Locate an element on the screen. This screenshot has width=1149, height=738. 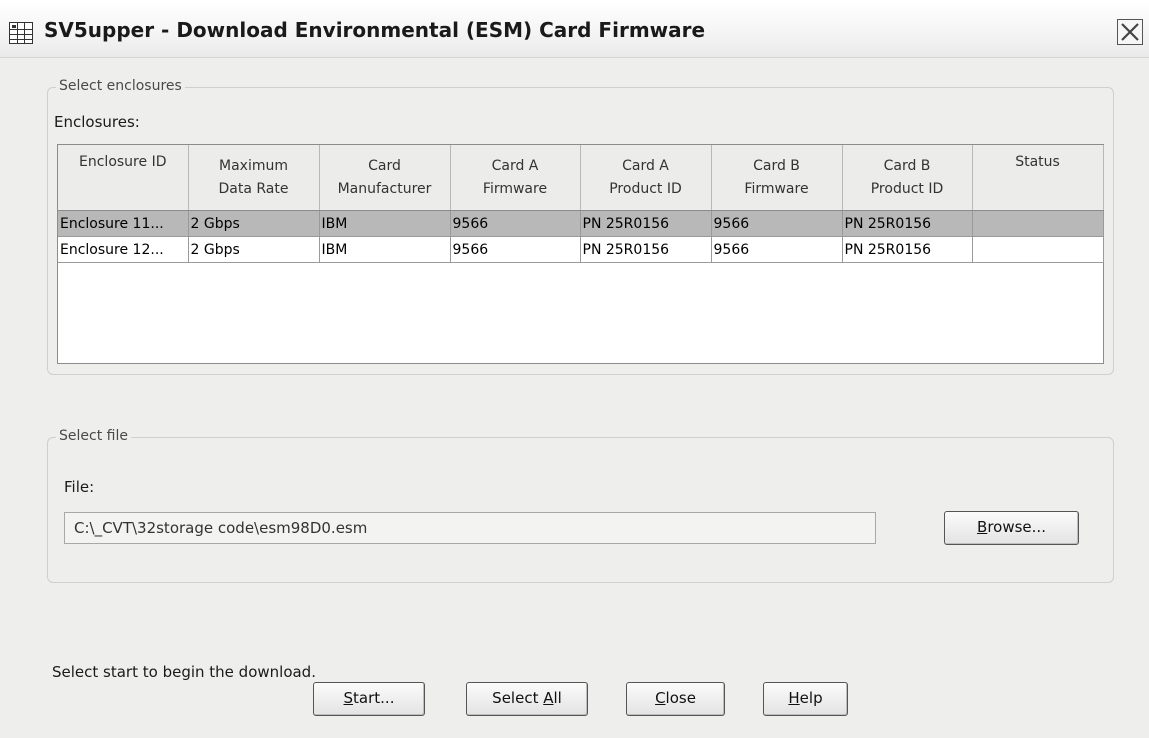
close-icon is located at coordinates (1130, 32).